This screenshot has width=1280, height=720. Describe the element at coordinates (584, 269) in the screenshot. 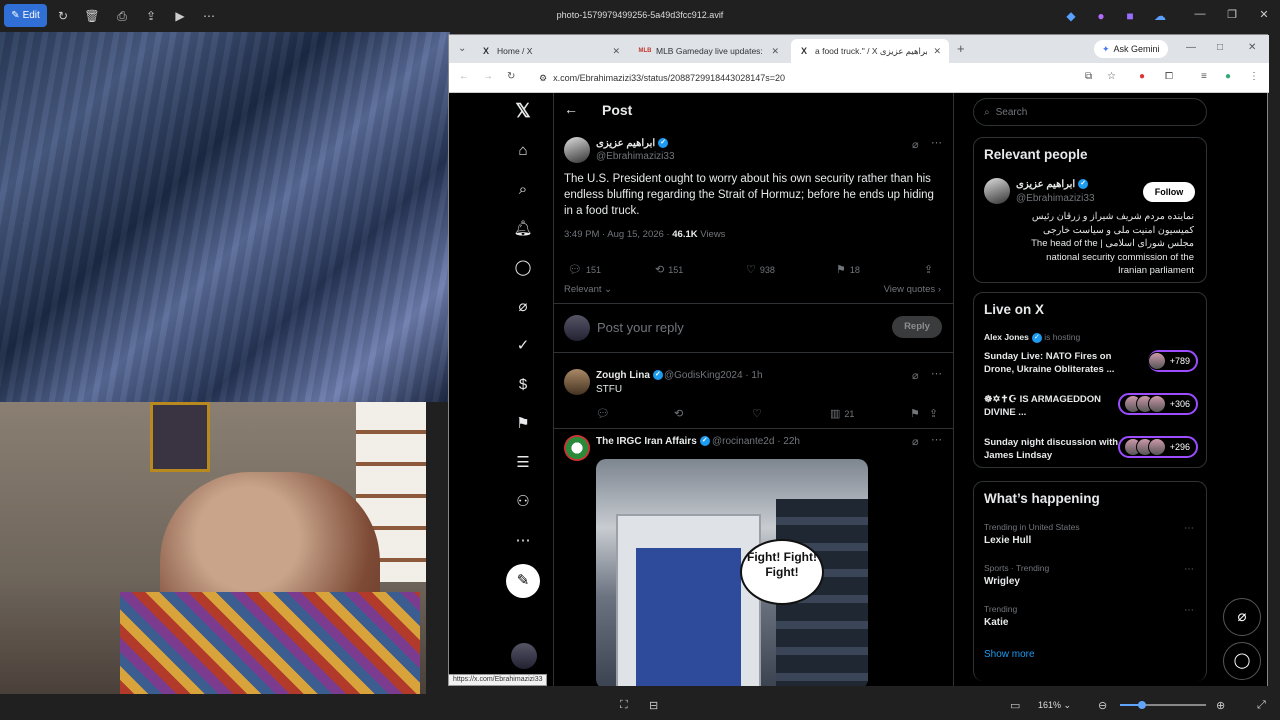

I see `reply-action: 💬︎ 151` at that location.